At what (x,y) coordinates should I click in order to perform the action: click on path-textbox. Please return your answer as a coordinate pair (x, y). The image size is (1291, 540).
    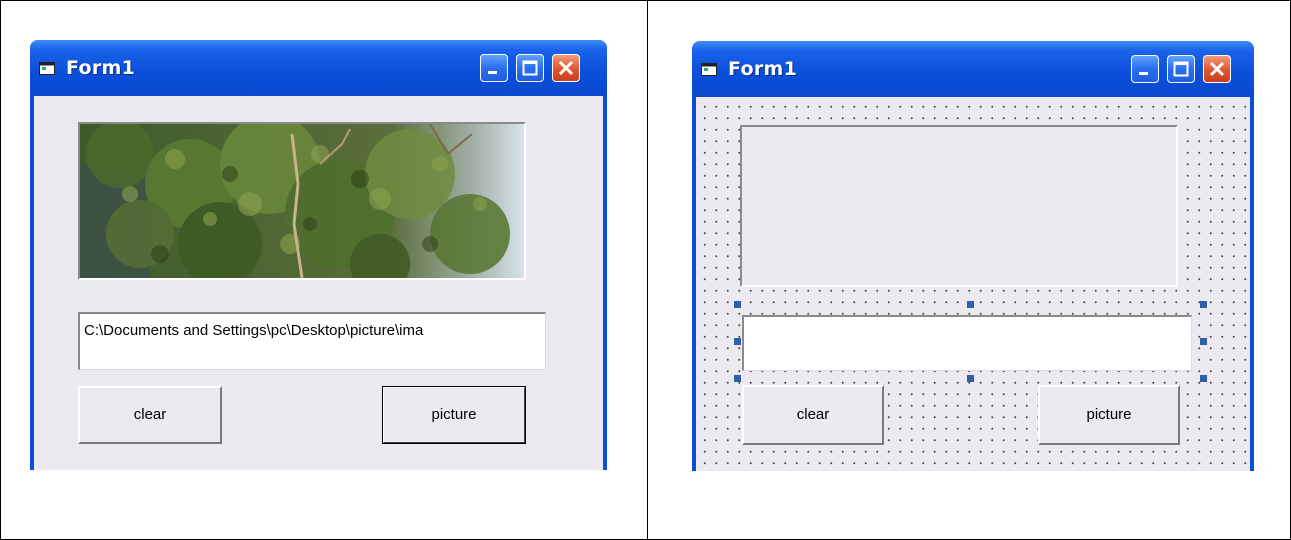
    Looking at the image, I should click on (967, 343).